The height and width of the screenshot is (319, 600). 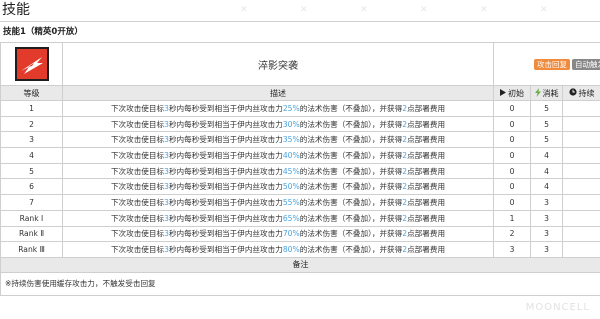 I want to click on level-cell: Rank Ⅰ, so click(x=31, y=218).